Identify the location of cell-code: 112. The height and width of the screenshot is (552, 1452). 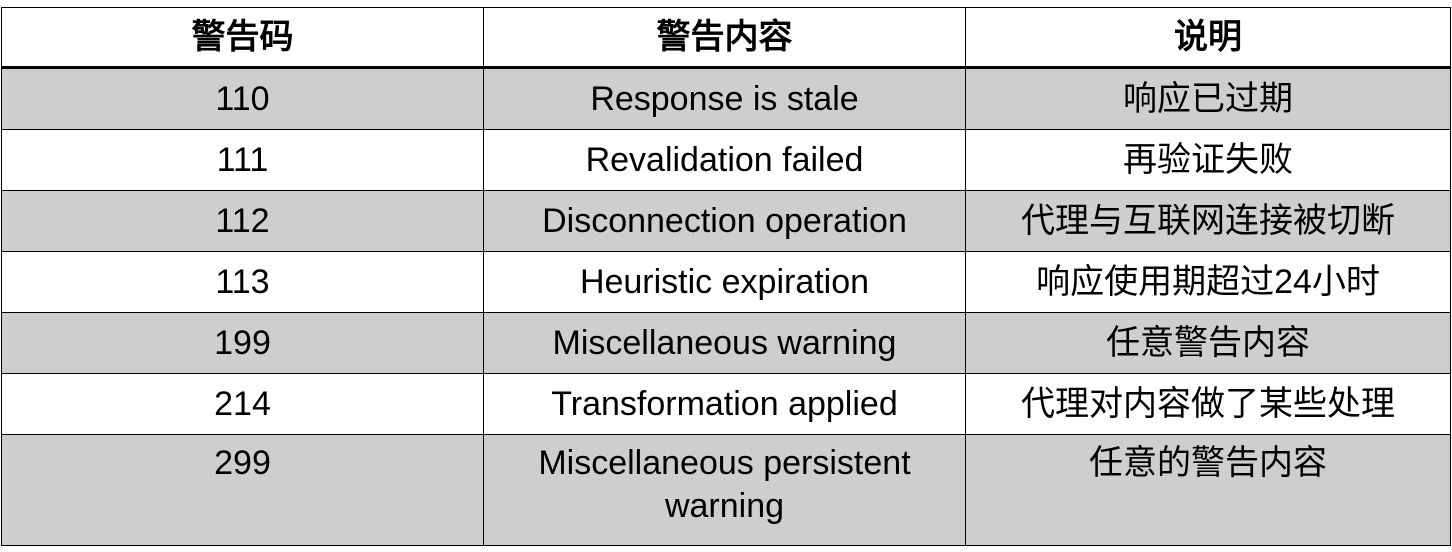
(242, 221).